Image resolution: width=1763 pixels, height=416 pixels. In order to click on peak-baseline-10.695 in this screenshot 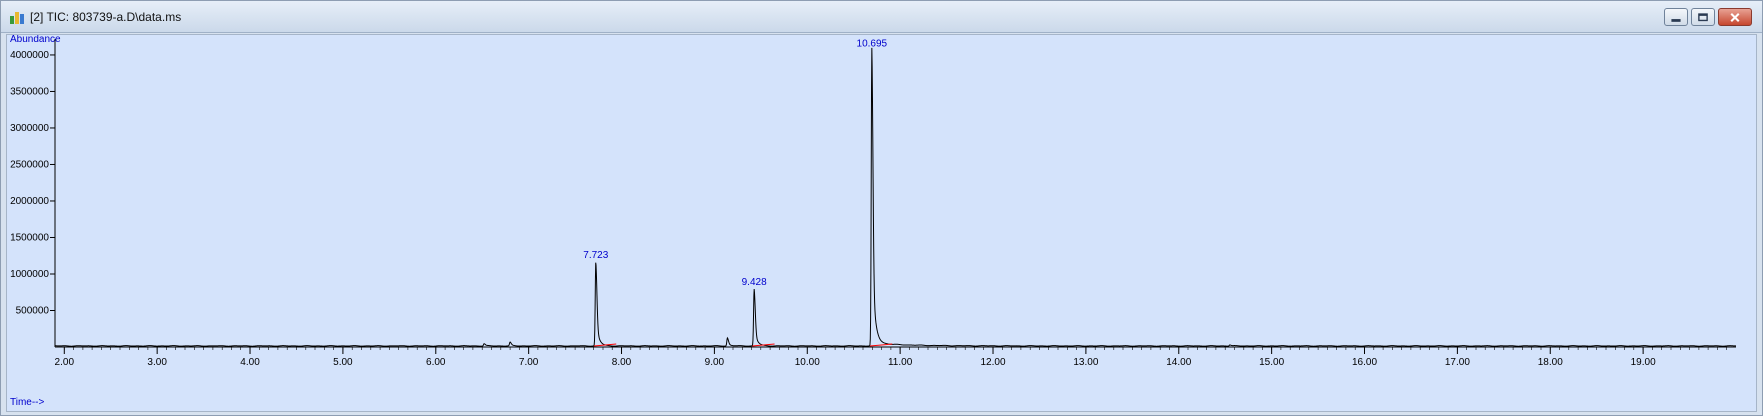, I will do `click(881, 345)`.